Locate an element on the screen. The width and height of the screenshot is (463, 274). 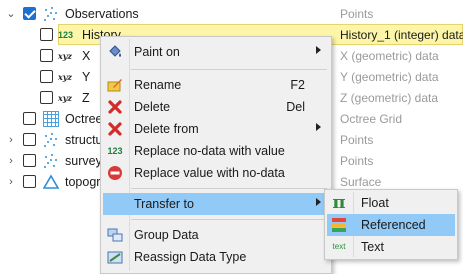
submenu-item-label: Float is located at coordinates (375, 203).